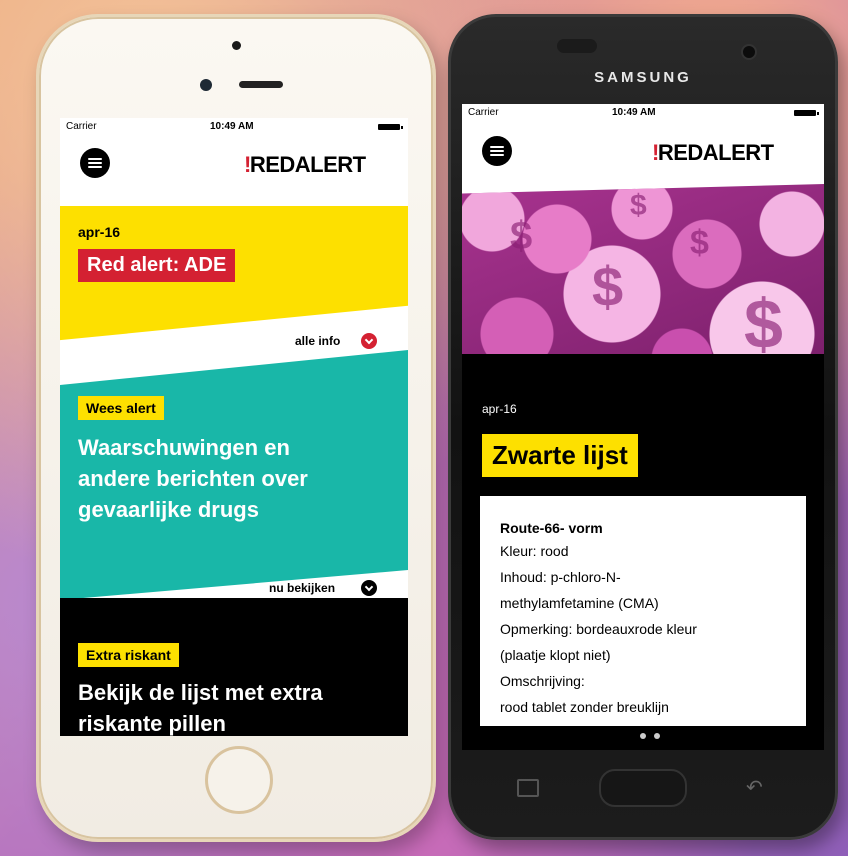 The height and width of the screenshot is (856, 848). What do you see at coordinates (598, 629) in the screenshot?
I see `detail-line: Opmerking: bordeauxrode kleur` at bounding box center [598, 629].